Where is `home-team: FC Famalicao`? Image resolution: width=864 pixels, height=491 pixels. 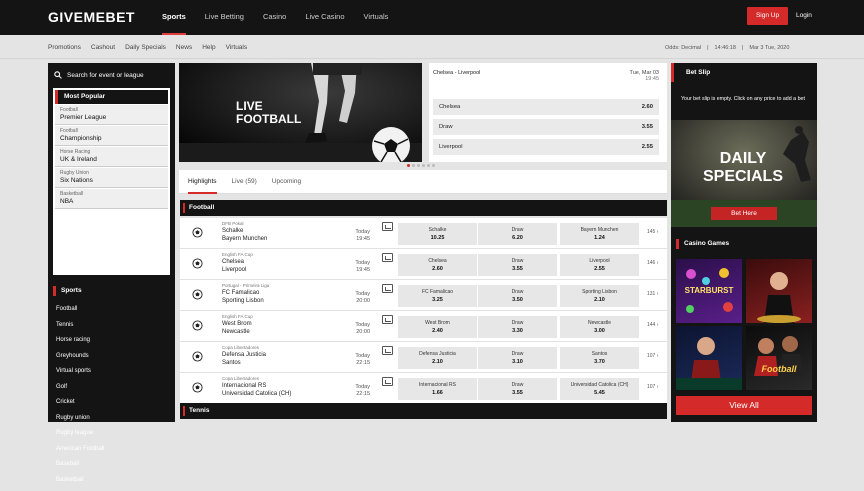 home-team: FC Famalicao is located at coordinates (240, 293).